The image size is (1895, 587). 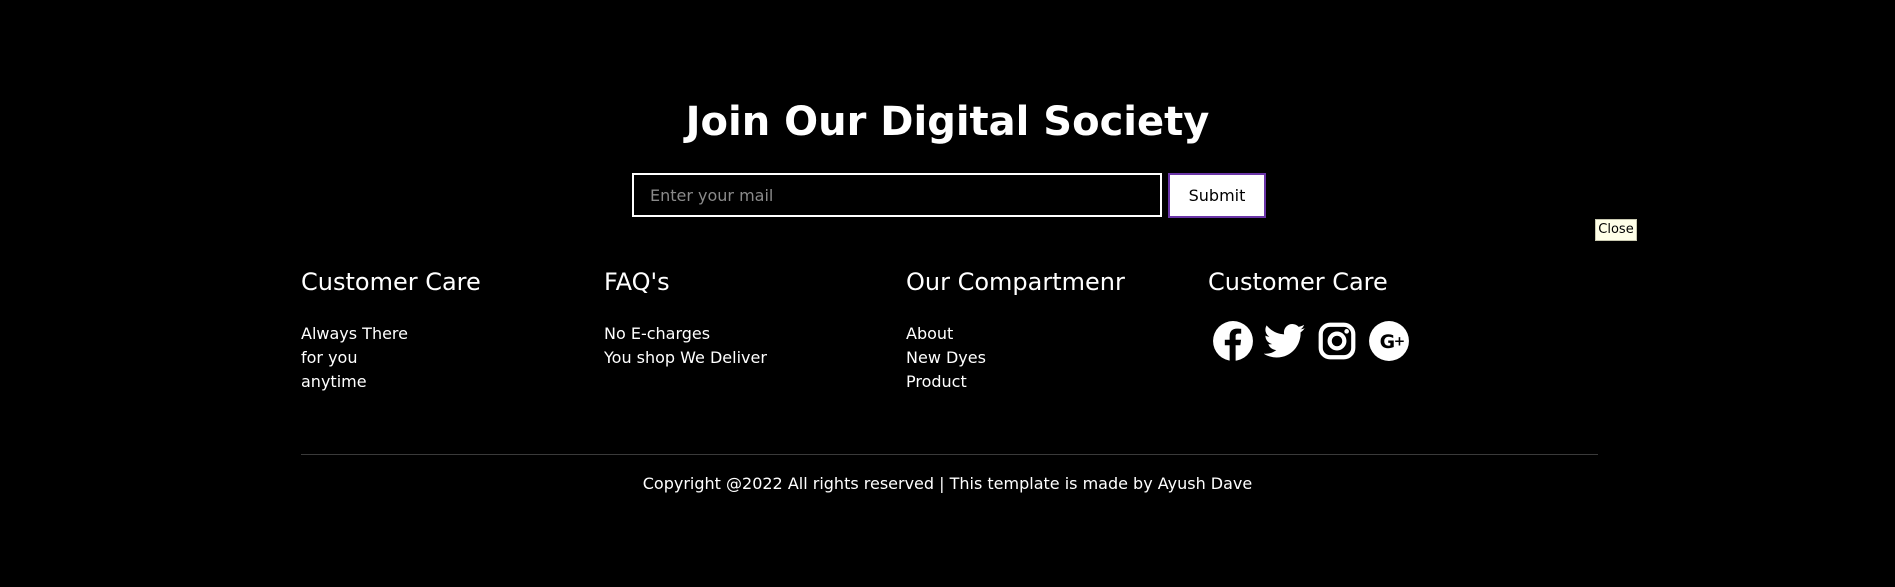 What do you see at coordinates (354, 333) in the screenshot?
I see `column-text: Always There` at bounding box center [354, 333].